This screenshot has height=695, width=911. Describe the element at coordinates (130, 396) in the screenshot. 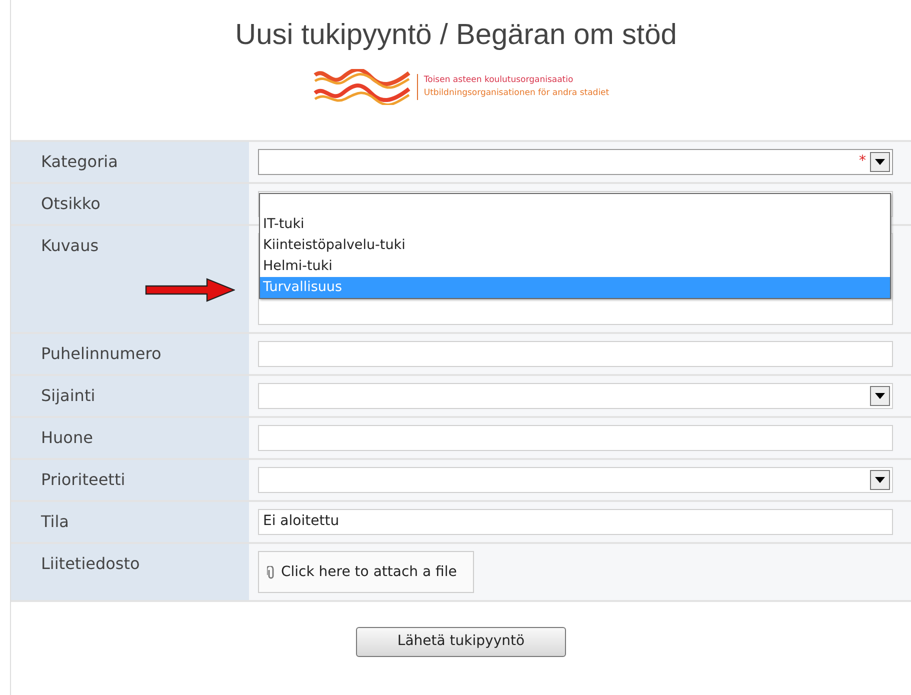

I see `field-label: Sijainti` at that location.